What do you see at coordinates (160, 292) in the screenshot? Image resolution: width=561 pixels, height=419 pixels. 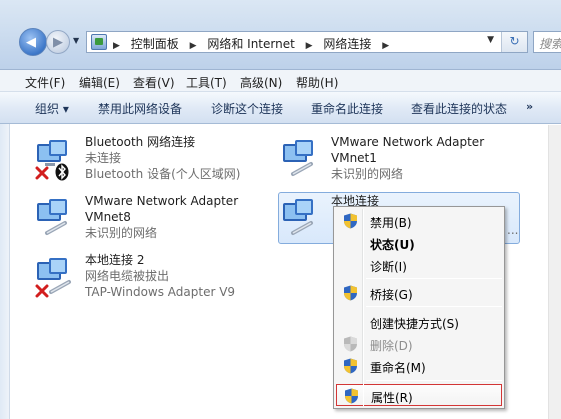 I see `connection-device: TAP-Windows Adapter V9` at bounding box center [160, 292].